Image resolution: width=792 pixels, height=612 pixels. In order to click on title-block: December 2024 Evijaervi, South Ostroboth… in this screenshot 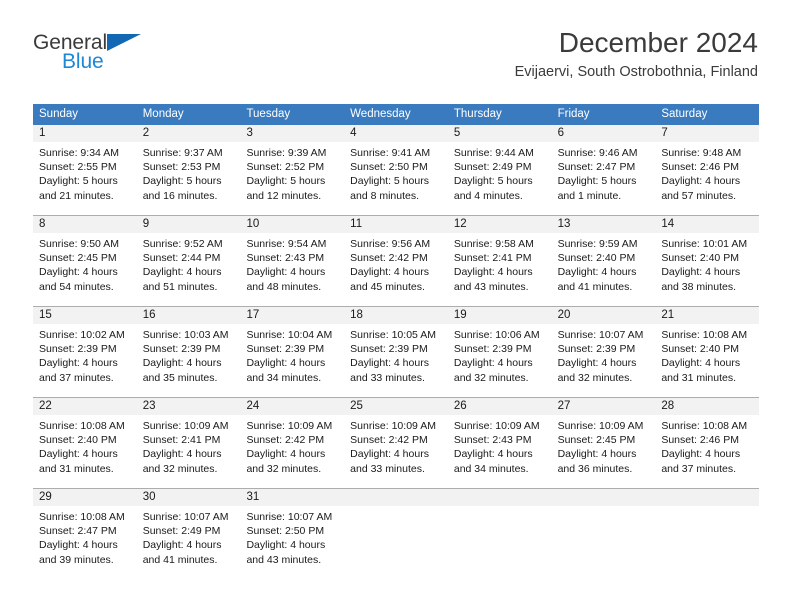, I will do `click(636, 54)`.